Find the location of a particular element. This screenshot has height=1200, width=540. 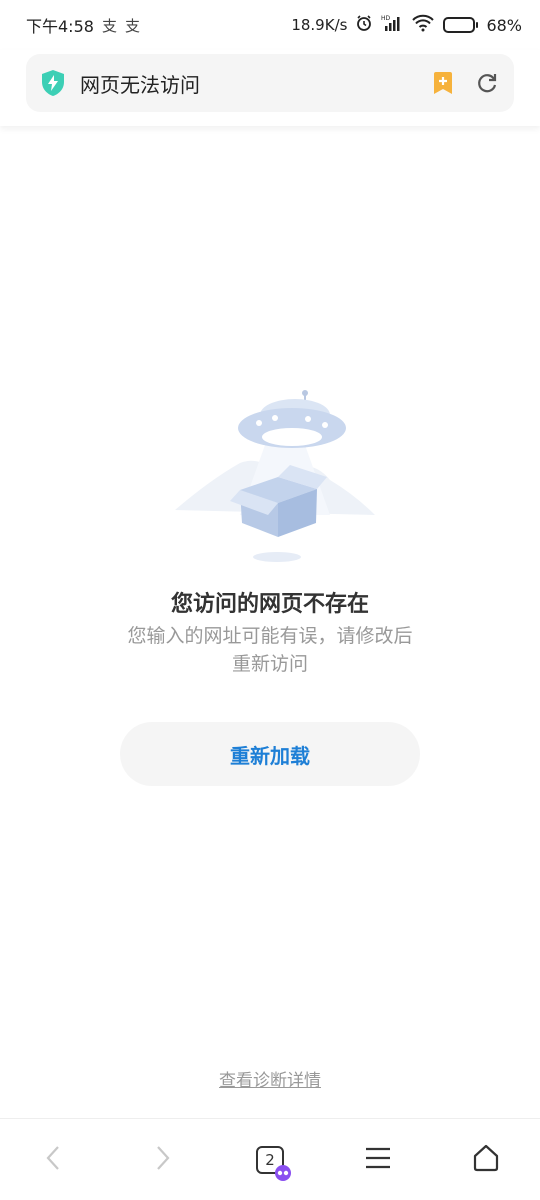

error-title: 您访问的网页不存在 is located at coordinates (269, 604).